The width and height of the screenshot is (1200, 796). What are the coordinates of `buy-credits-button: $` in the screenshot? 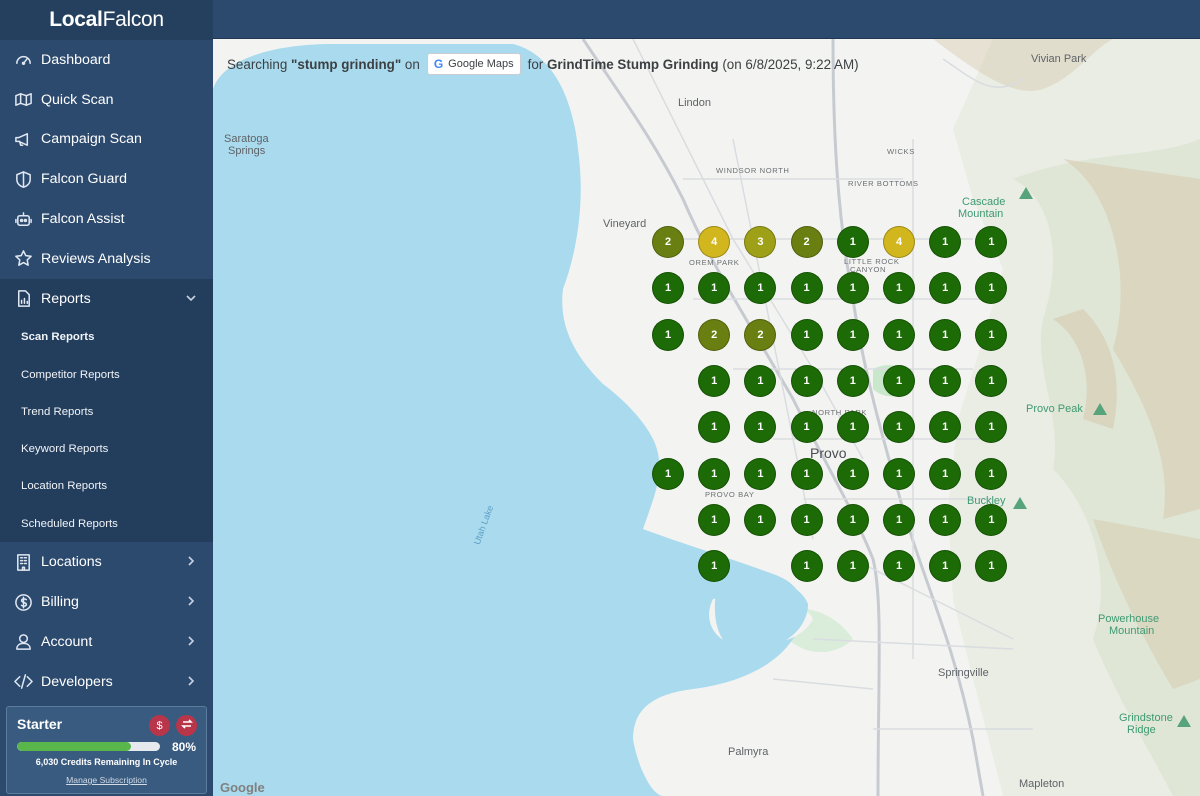 It's located at (159, 725).